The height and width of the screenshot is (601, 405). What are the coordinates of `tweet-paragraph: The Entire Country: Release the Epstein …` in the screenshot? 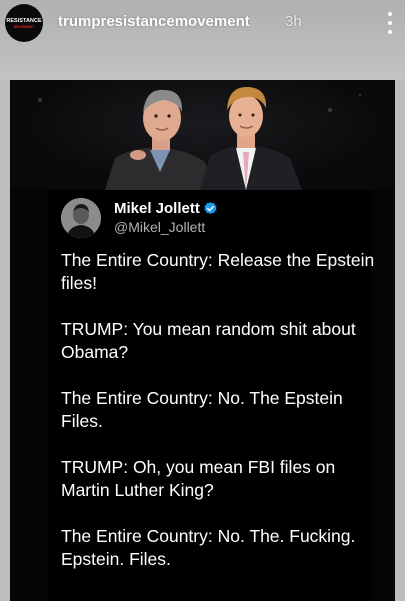 It's located at (218, 271).